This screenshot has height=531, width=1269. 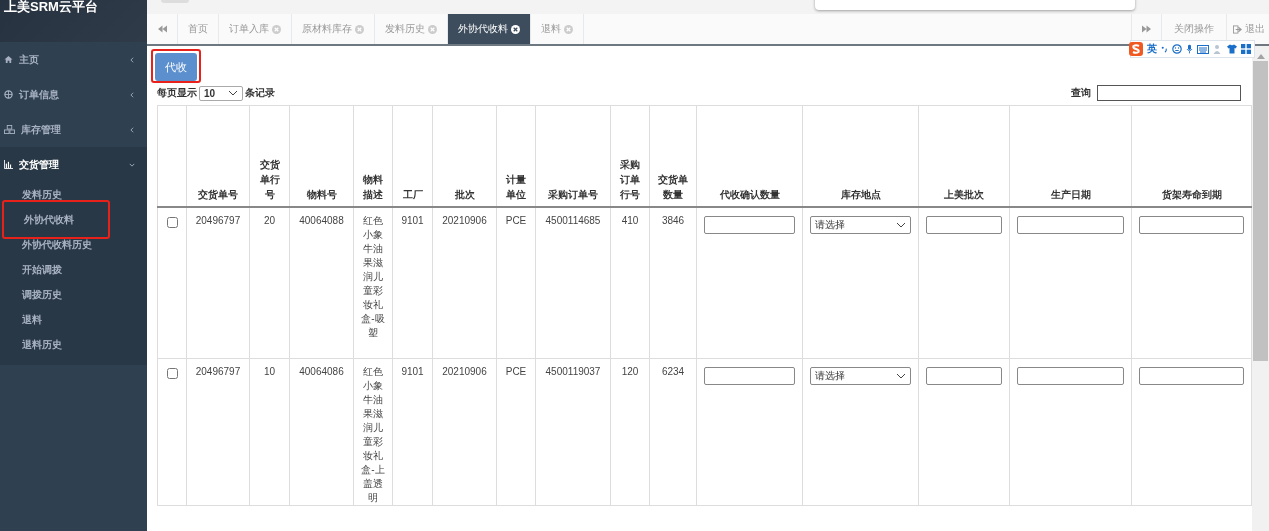 I want to click on column-header: 交货单数量, so click(x=673, y=156).